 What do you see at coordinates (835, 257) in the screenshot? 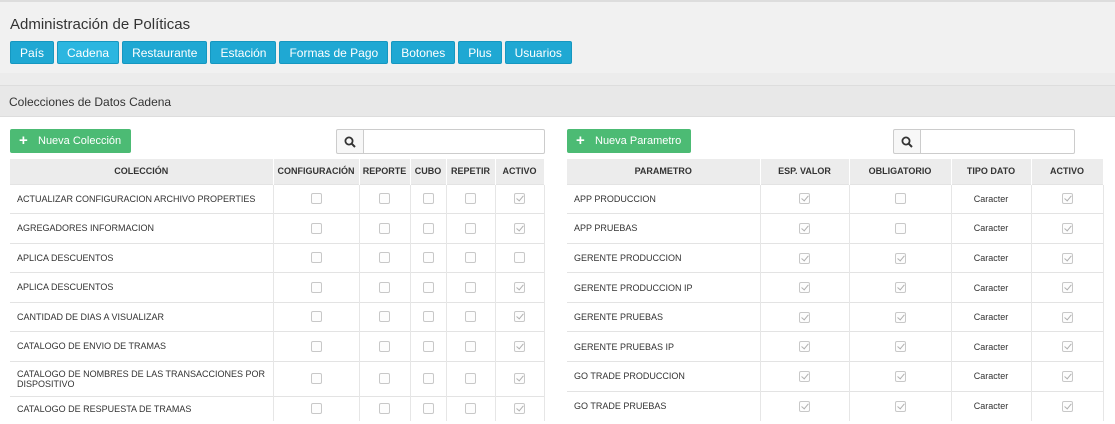
I see `table-row: GERENTE PRODUCCION Caracter` at bounding box center [835, 257].